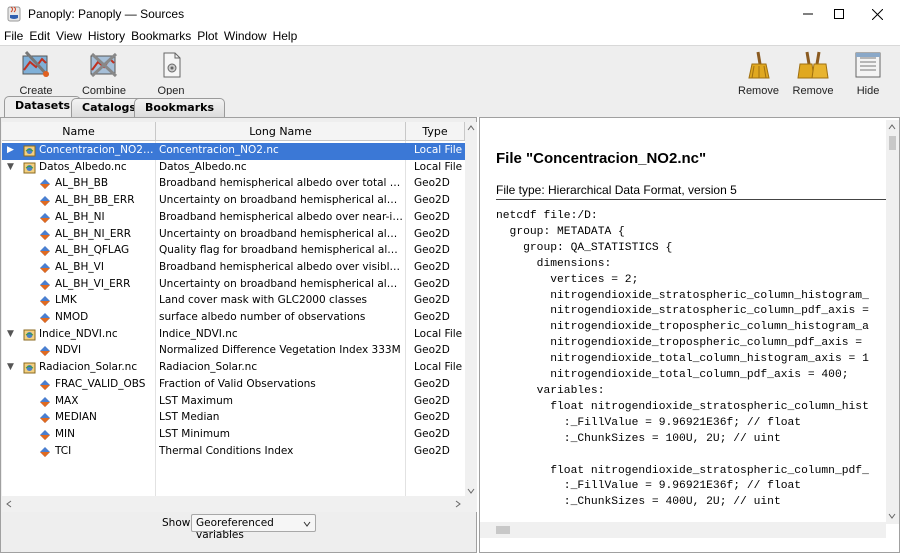 This screenshot has height=553, width=900. I want to click on row-name: MEDIAN, so click(76, 417).